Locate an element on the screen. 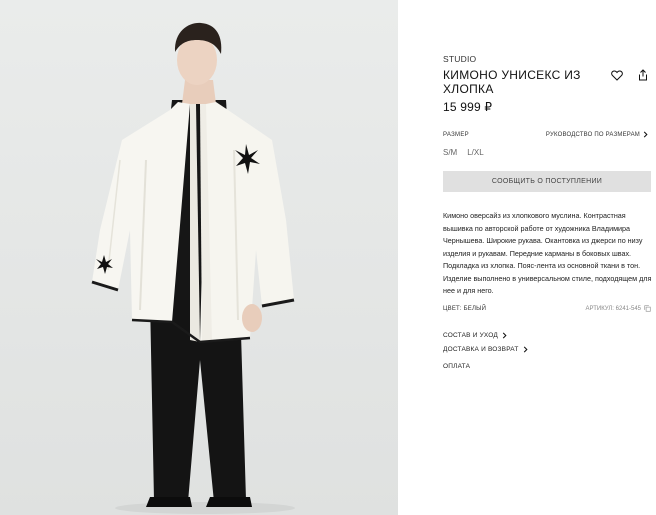  color-label: ЦВЕТ: БЕЛЫЙ is located at coordinates (465, 308).